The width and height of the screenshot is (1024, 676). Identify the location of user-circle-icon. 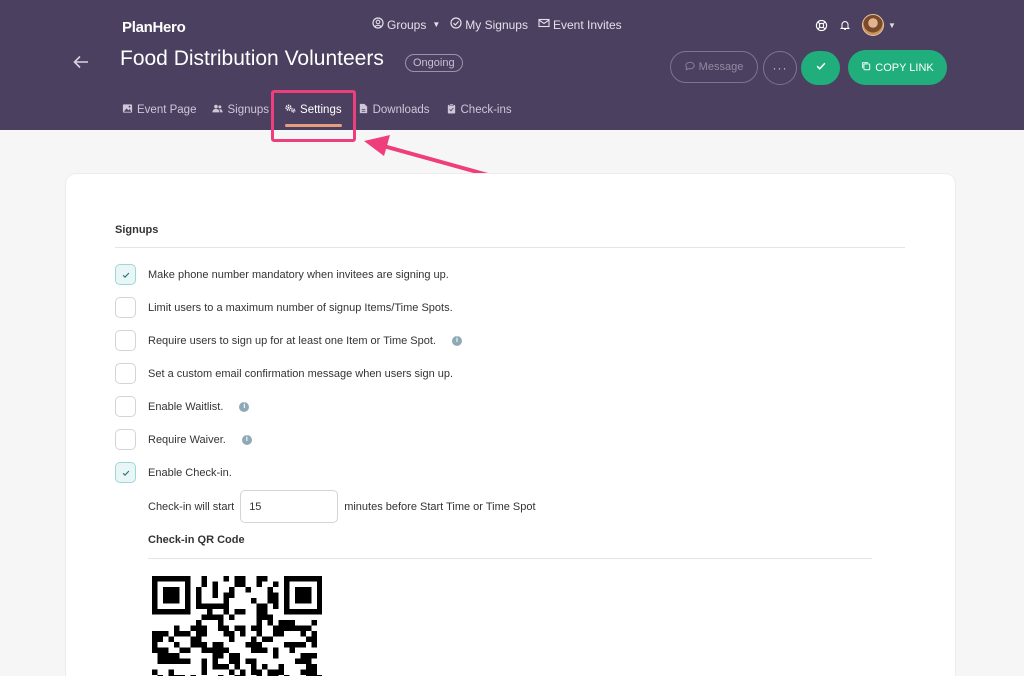
(378, 24).